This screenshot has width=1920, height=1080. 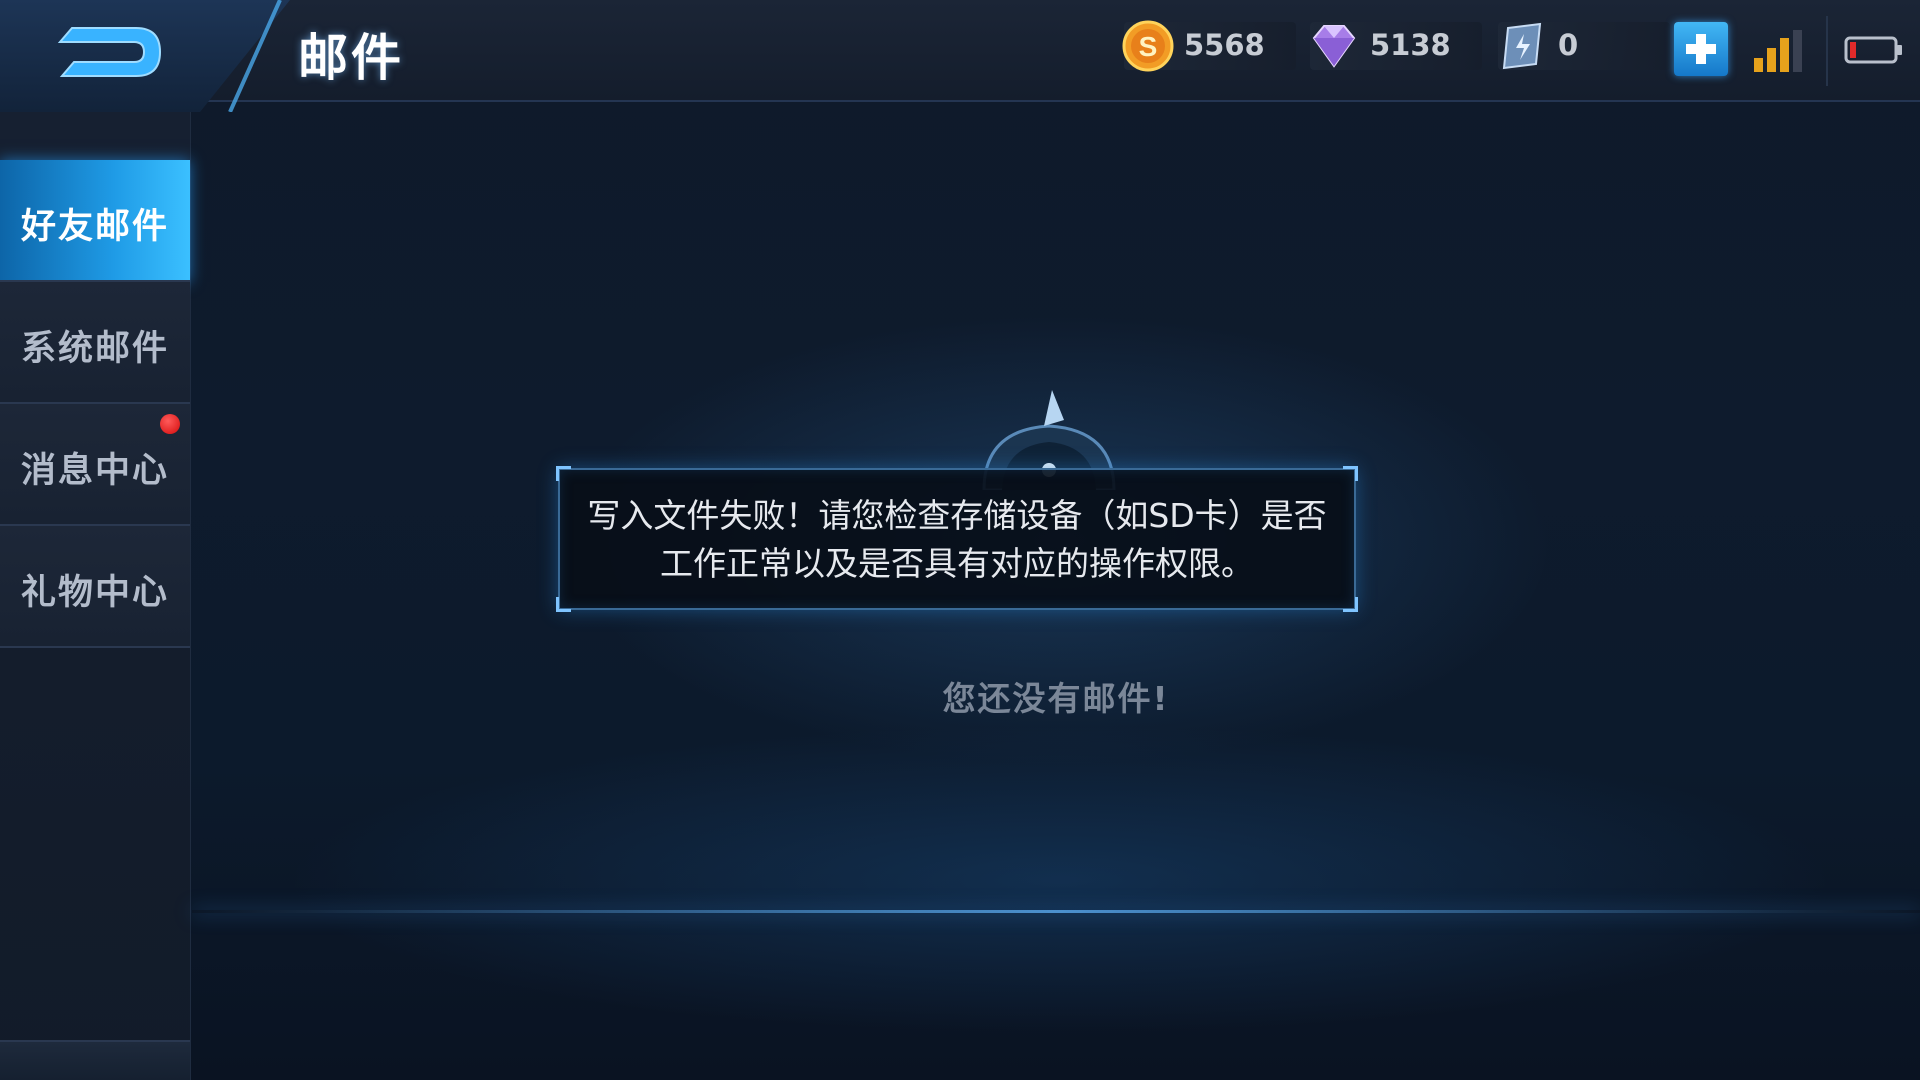 I want to click on empty-mail-text: 您还没有邮件!, so click(x=1056, y=698).